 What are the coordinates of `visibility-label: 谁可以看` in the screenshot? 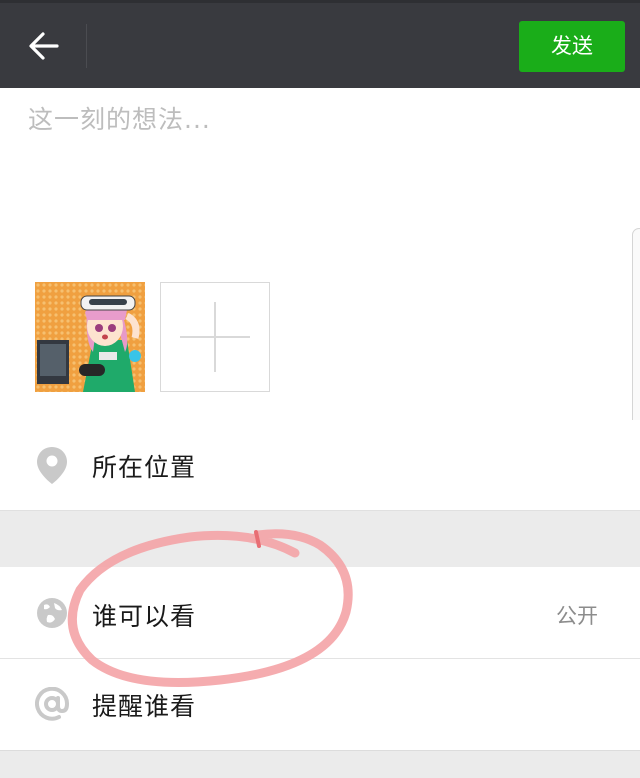 It's located at (144, 616).